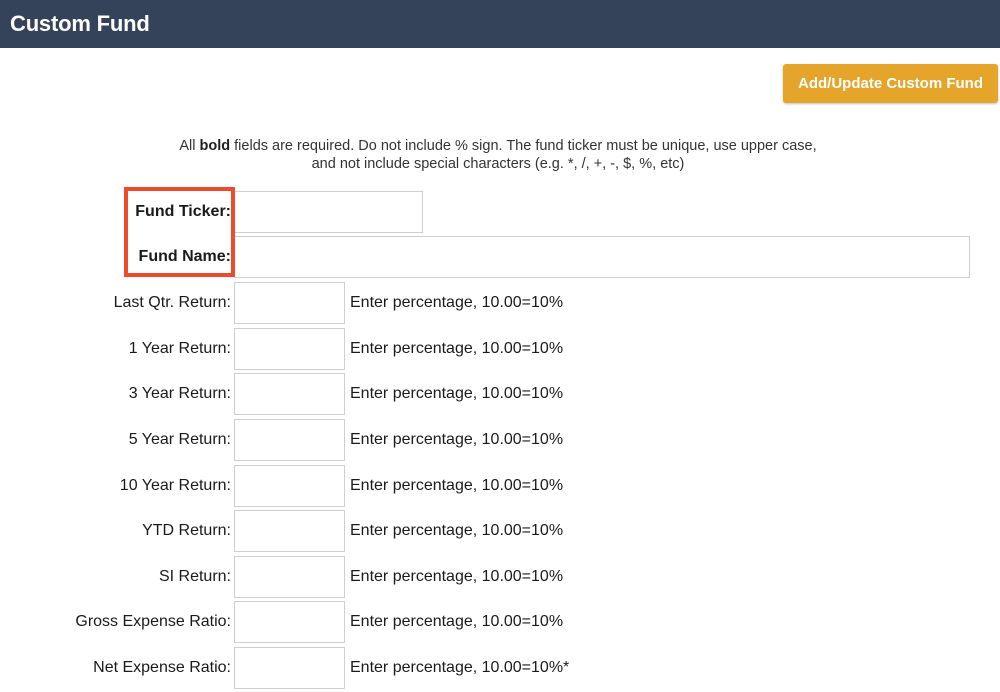 The height and width of the screenshot is (692, 1000). I want to click on 10-year-return-input, so click(289, 486).